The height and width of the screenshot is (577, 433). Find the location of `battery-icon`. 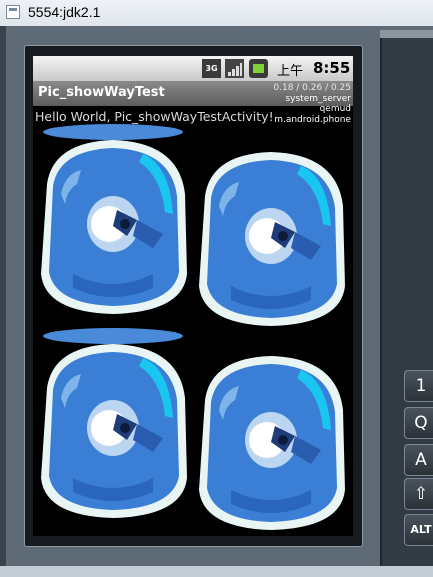

battery-icon is located at coordinates (258, 68).